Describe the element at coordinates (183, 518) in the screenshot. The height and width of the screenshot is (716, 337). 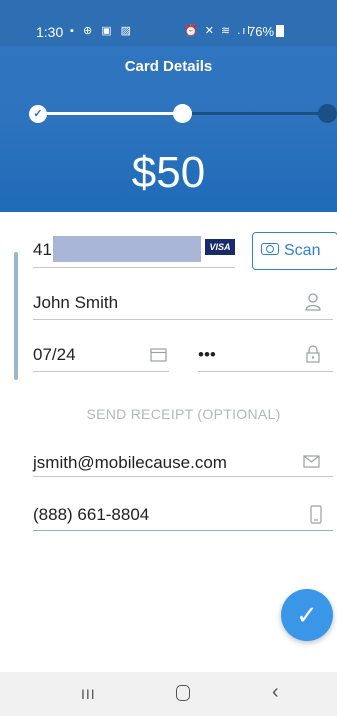
I see `phone-field: (888) 661-8804` at that location.